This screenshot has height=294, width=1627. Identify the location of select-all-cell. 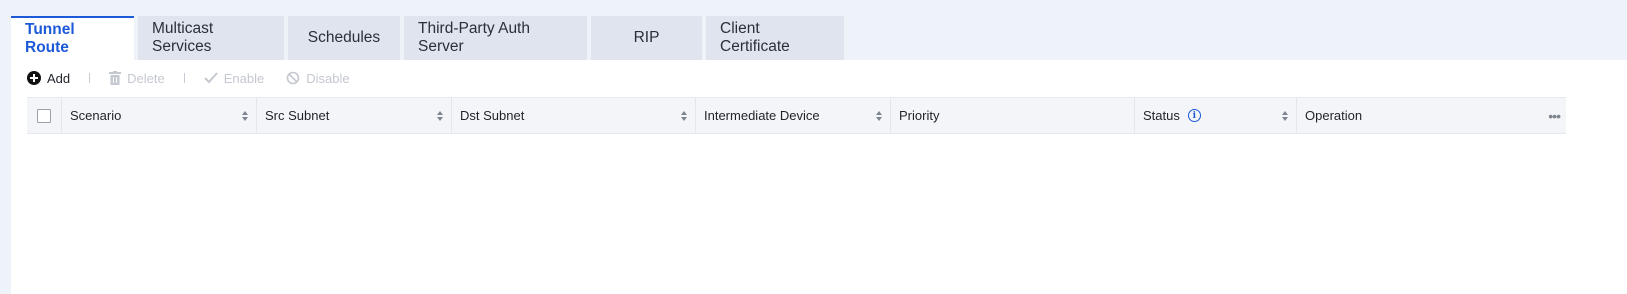
(44, 115).